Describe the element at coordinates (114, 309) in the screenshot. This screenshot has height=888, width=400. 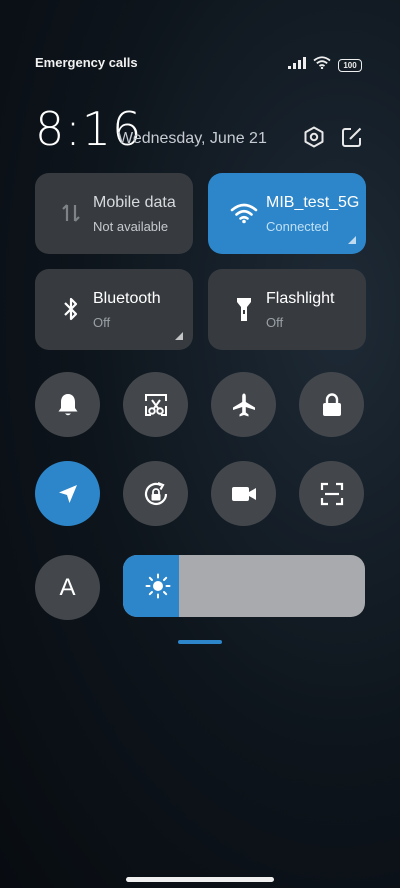
I see `tile-bluetooth: Bluetooth Off` at that location.